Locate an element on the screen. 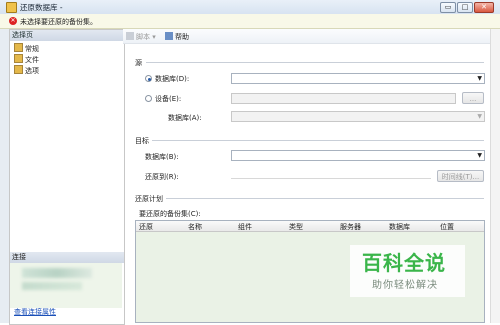  restore-plan-divider is located at coordinates (325, 198).